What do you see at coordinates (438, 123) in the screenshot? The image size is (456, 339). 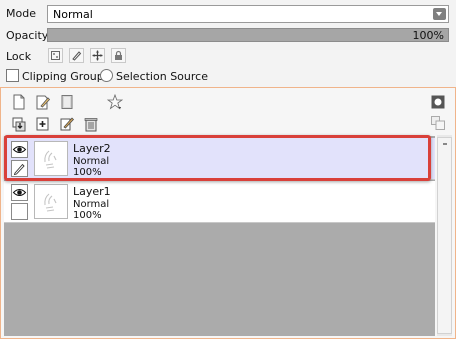 I see `layer-collapse-icon` at bounding box center [438, 123].